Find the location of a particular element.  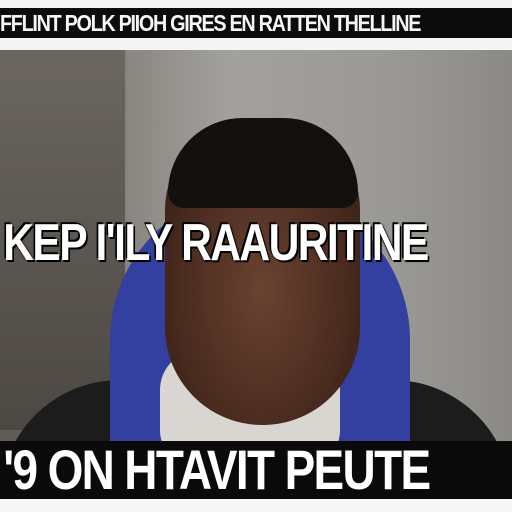

middle-caption: KEP I'ILY RAAURITINE is located at coordinates (216, 243).